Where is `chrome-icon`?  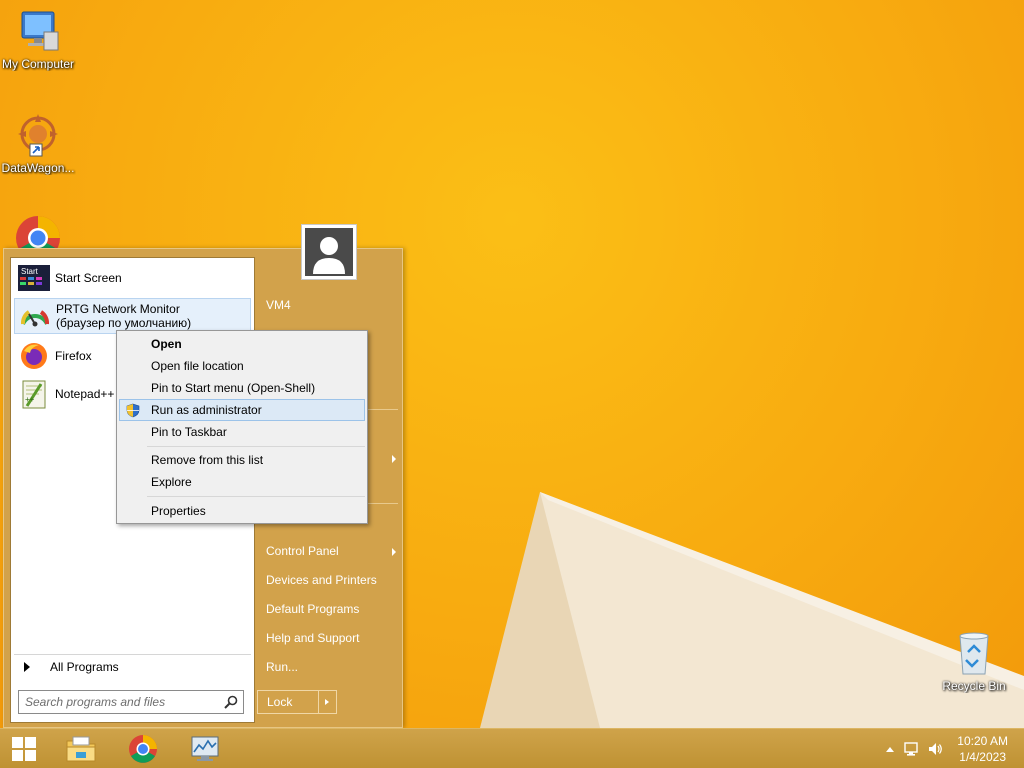 chrome-icon is located at coordinates (143, 749).